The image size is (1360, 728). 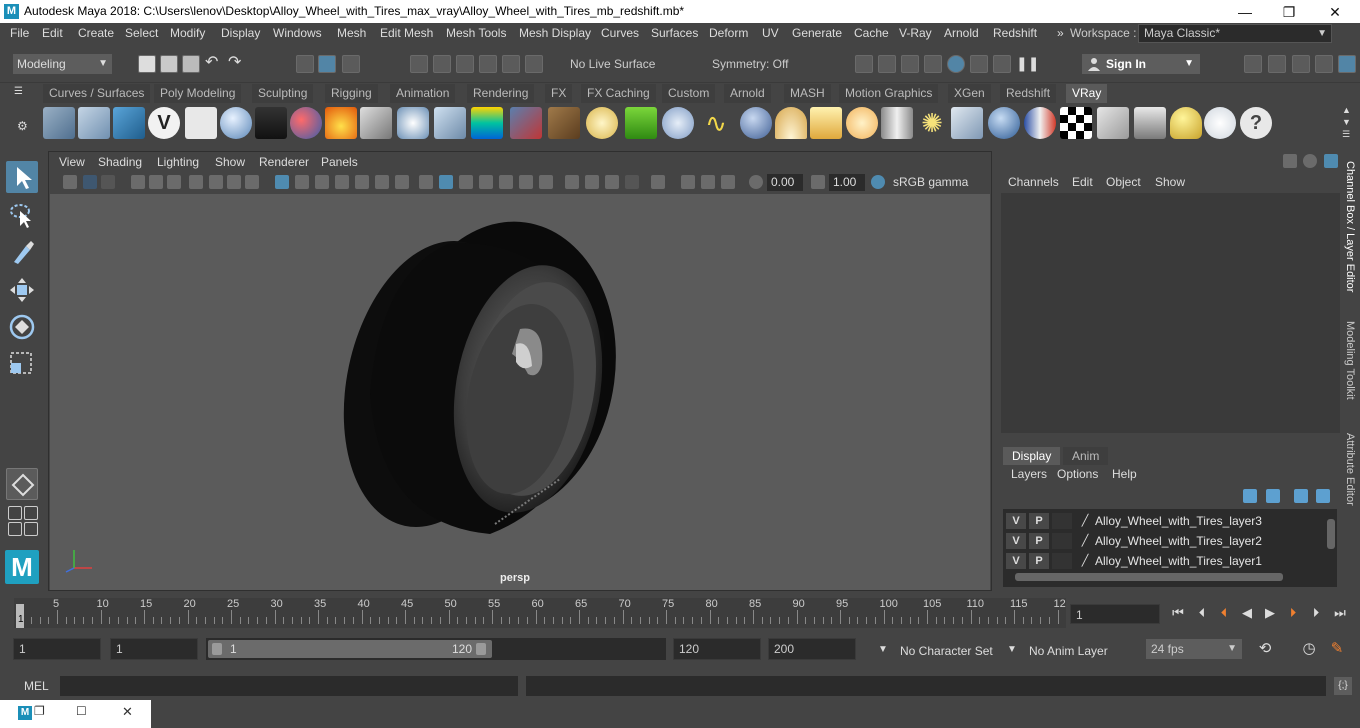 What do you see at coordinates (476, 33) in the screenshot?
I see `menu-mesh-tools: Mesh Tools` at bounding box center [476, 33].